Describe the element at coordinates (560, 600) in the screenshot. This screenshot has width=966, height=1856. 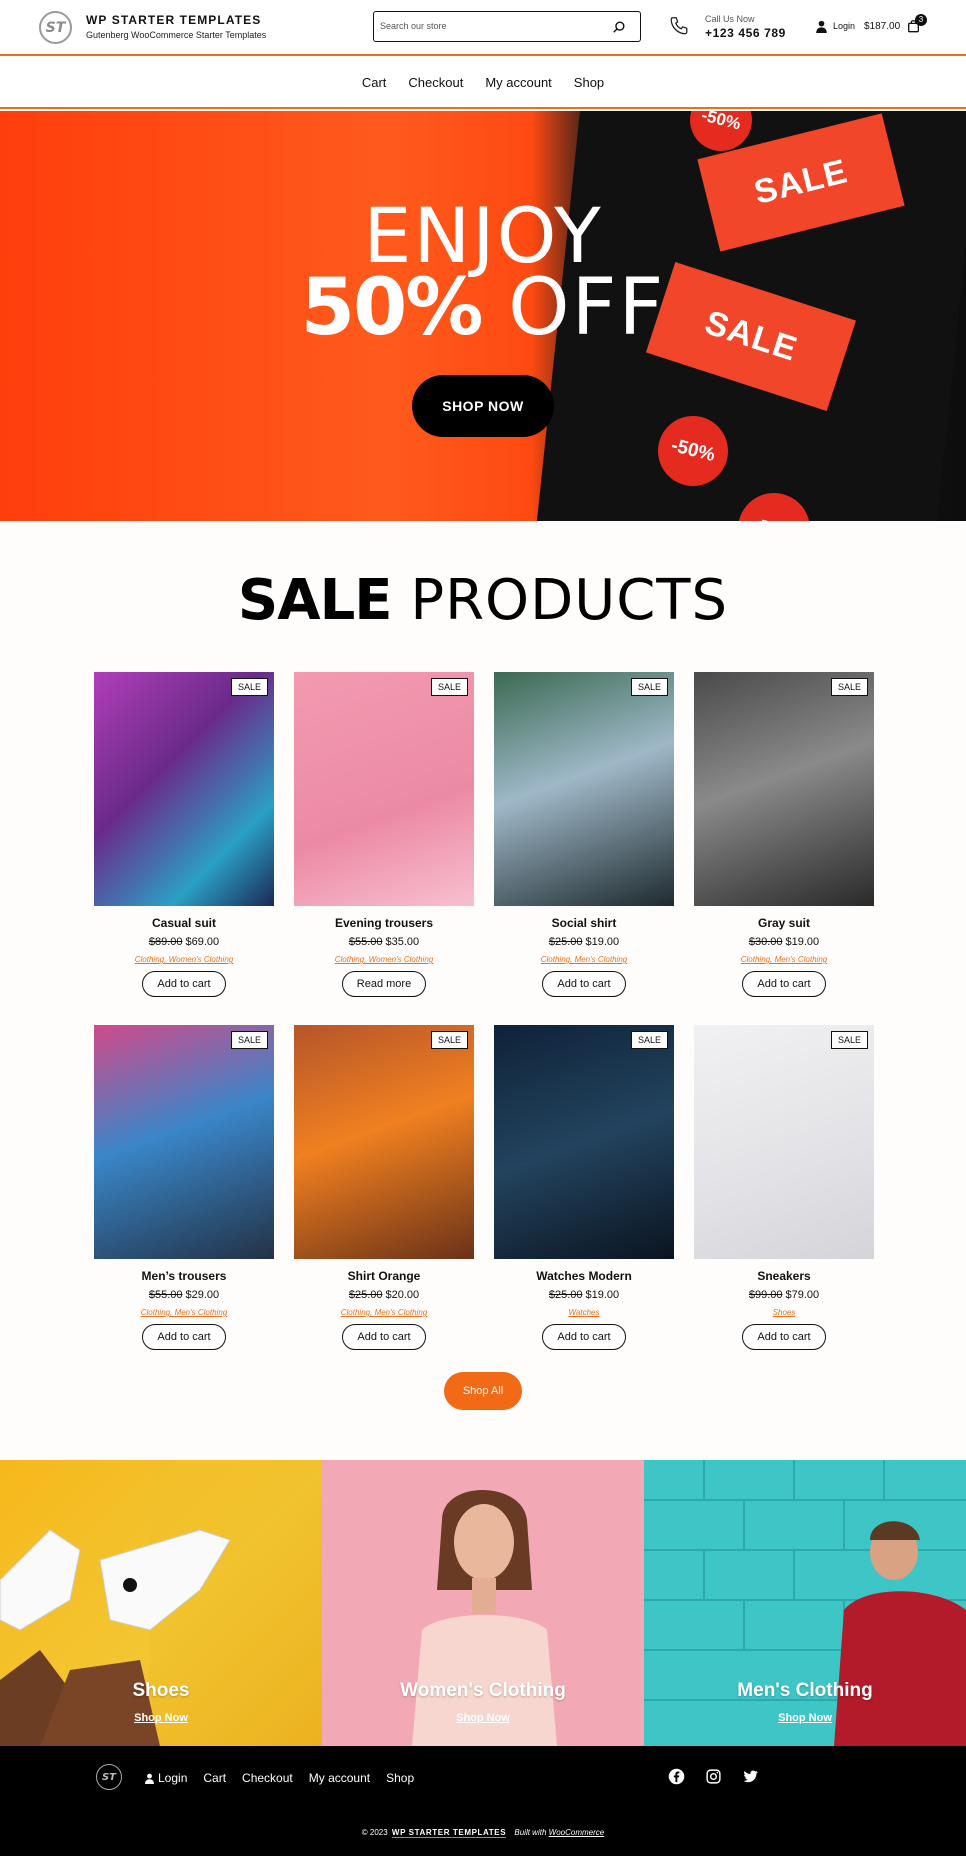
I see `section-title-light: PRODUCTS` at that location.